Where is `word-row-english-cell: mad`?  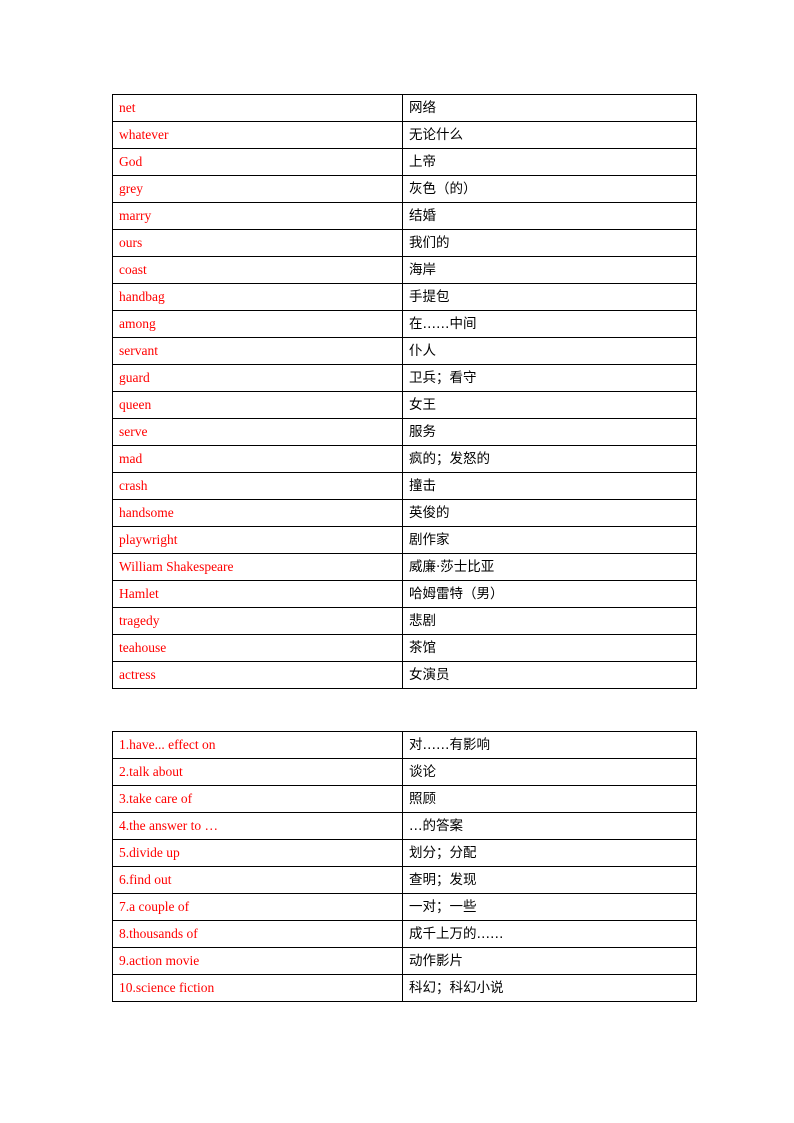 word-row-english-cell: mad is located at coordinates (257, 459).